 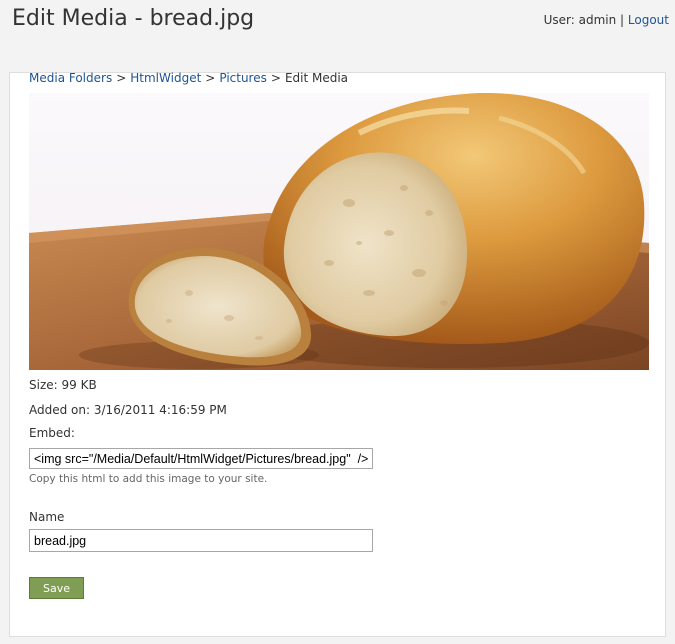 I want to click on save-button: Save, so click(x=56, y=588).